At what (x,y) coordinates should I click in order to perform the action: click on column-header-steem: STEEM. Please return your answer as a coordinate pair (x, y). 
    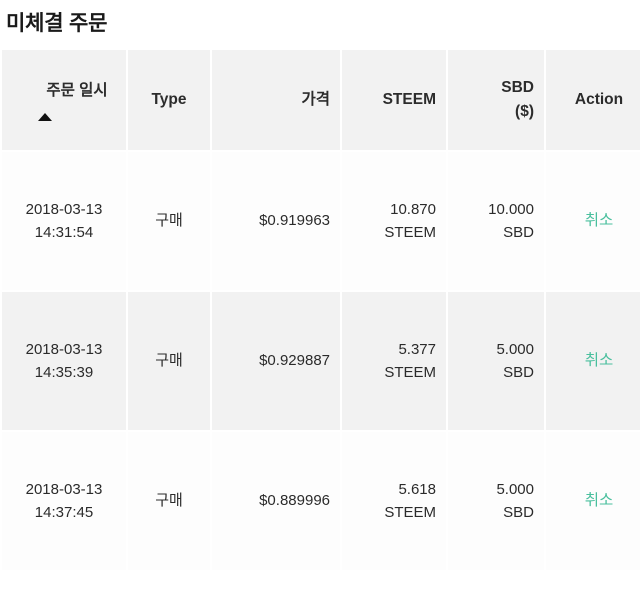
    Looking at the image, I should click on (394, 100).